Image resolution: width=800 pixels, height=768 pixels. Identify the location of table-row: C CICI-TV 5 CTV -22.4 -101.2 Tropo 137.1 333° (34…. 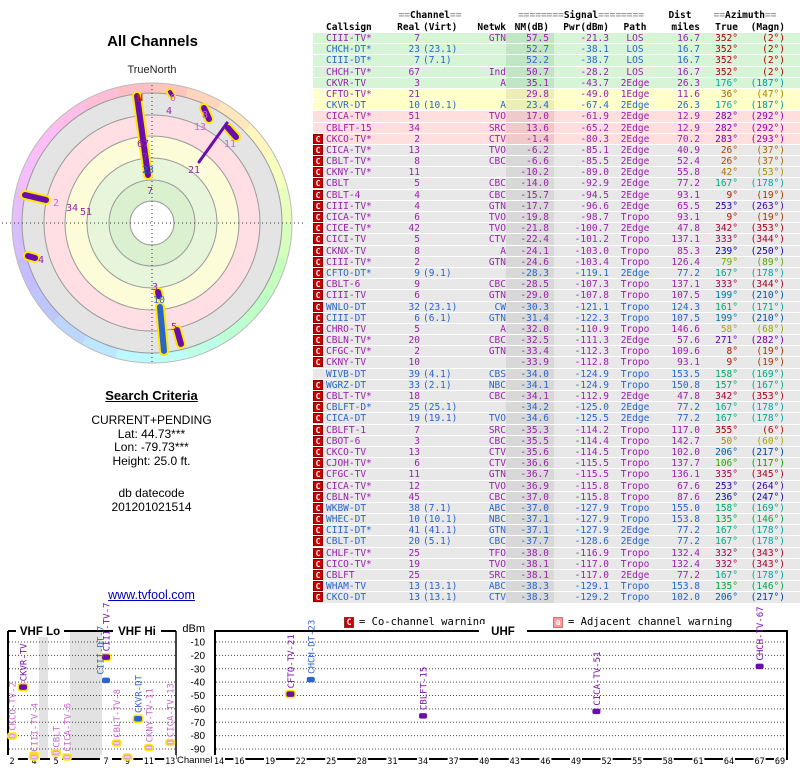
(556, 240).